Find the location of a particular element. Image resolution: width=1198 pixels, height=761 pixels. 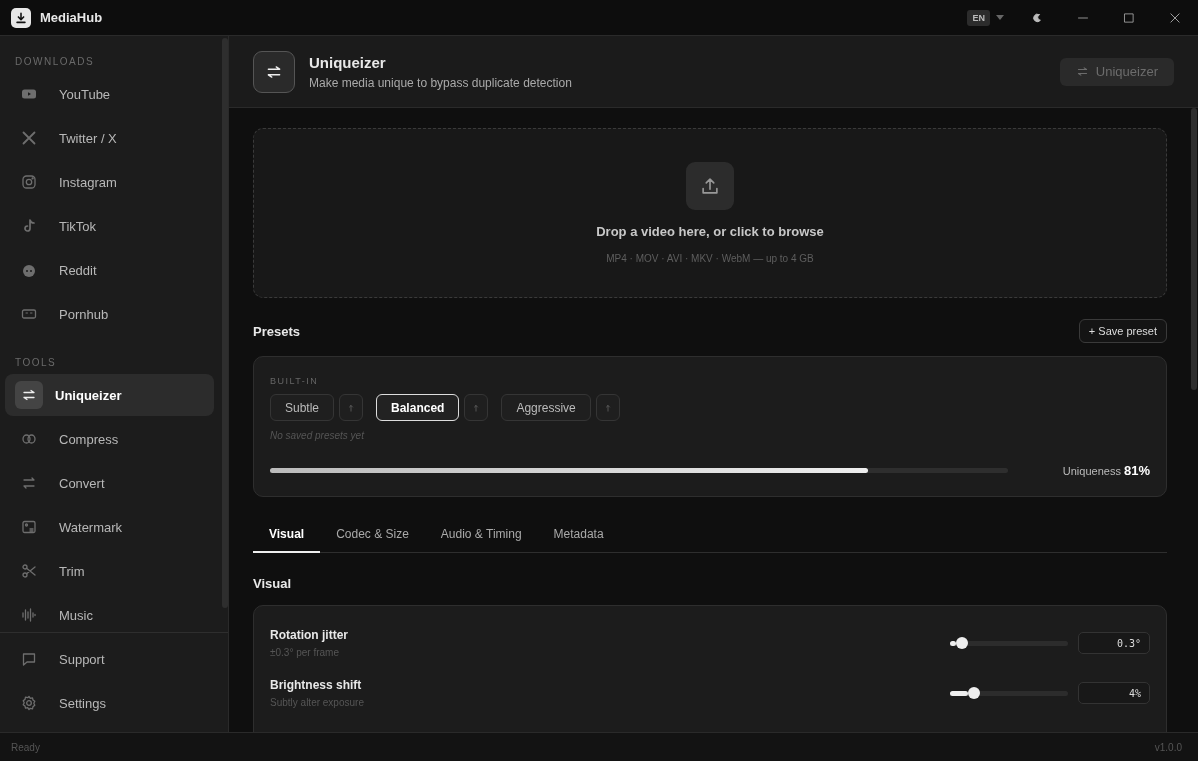

page-subtitle: Make media unique to bypass duplicate detection is located at coordinates (440, 82).